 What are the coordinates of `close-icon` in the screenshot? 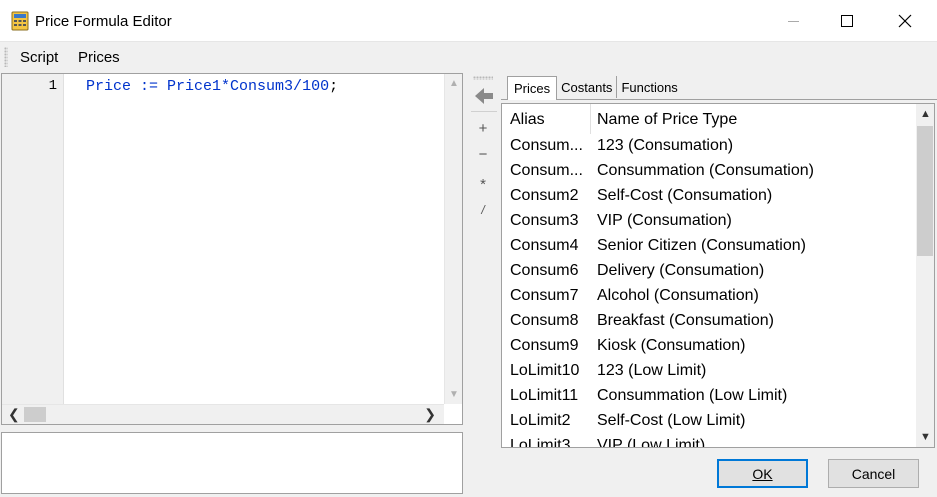 It's located at (905, 21).